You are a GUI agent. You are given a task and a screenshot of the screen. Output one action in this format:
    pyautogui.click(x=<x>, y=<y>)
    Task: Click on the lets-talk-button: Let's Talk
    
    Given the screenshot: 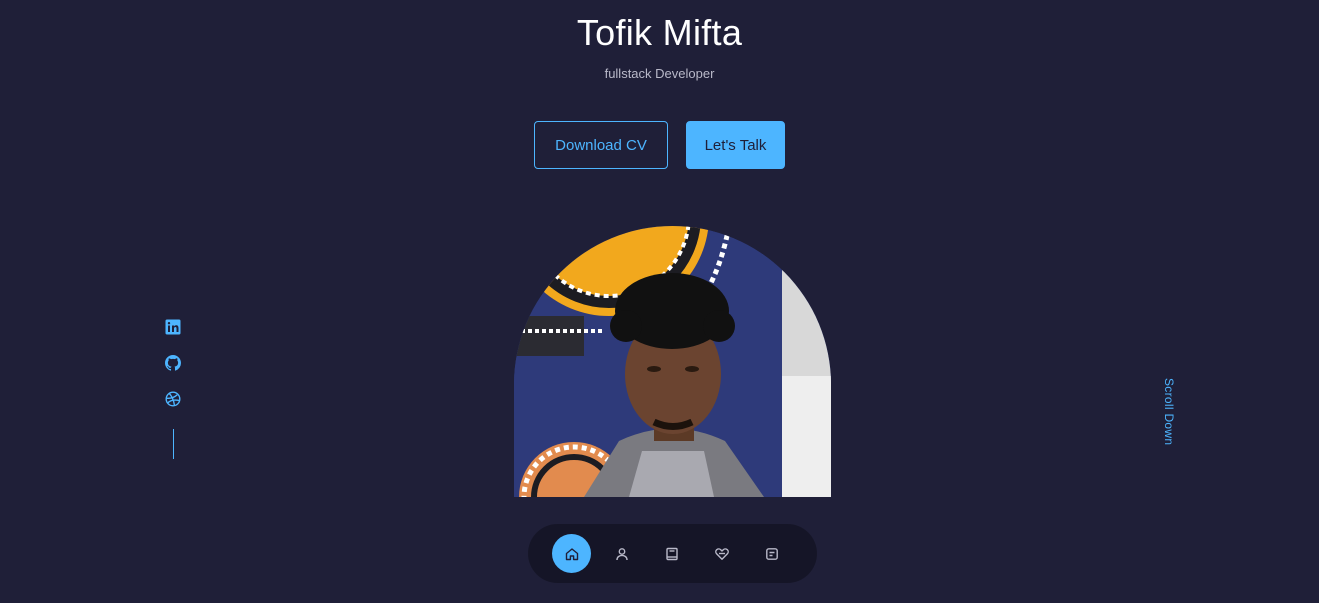 What is the action you would take?
    pyautogui.click(x=735, y=145)
    